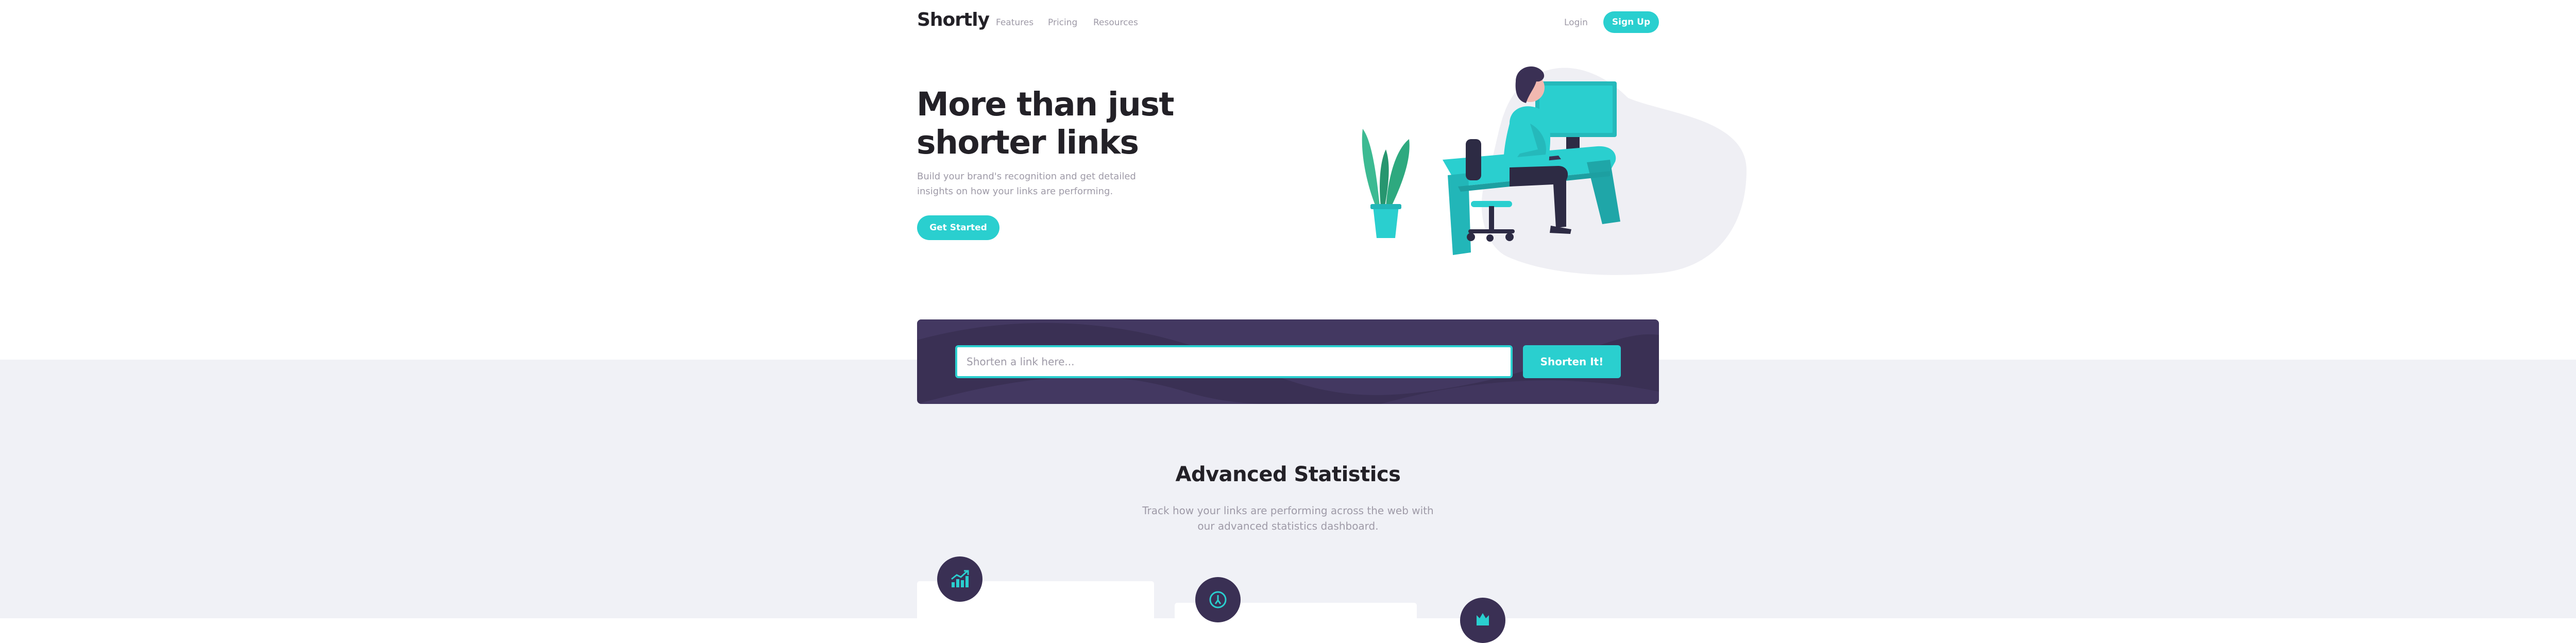 The image size is (2576, 643). What do you see at coordinates (1572, 361) in the screenshot?
I see `shorten-it-button: Shorten It!` at bounding box center [1572, 361].